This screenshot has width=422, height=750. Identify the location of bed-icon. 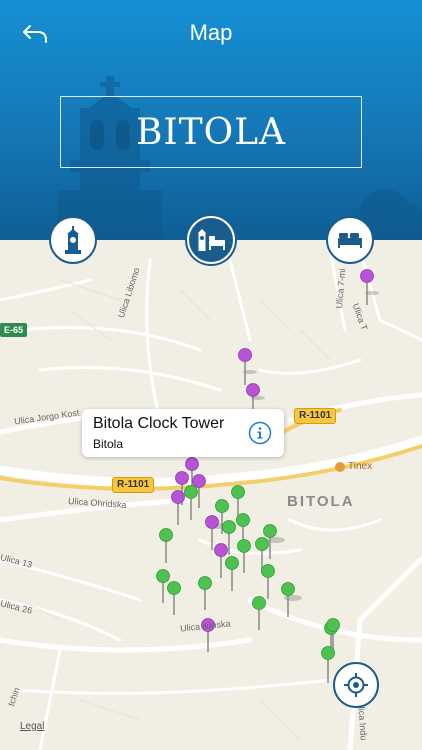
(350, 240).